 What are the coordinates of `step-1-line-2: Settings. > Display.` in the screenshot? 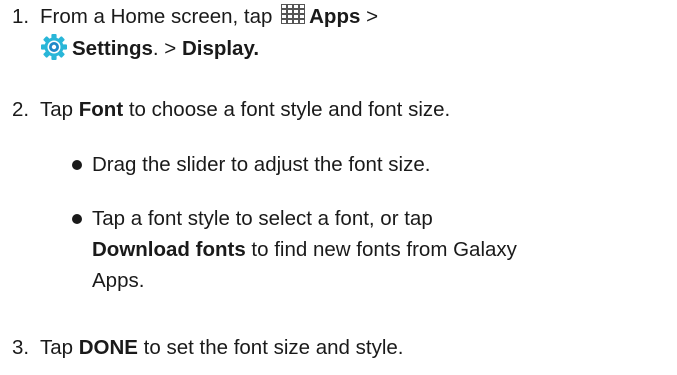 It's located at (149, 48).